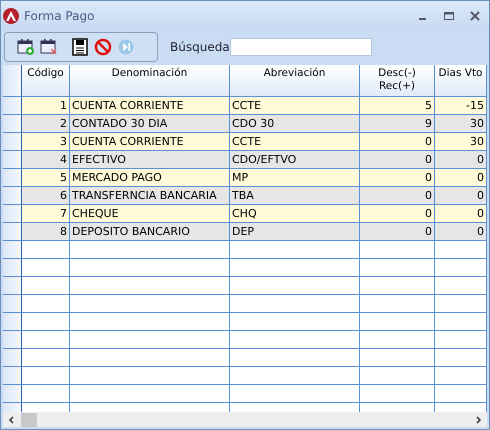 The width and height of the screenshot is (490, 430). Describe the element at coordinates (449, 16) in the screenshot. I see `maximize-icon` at that location.